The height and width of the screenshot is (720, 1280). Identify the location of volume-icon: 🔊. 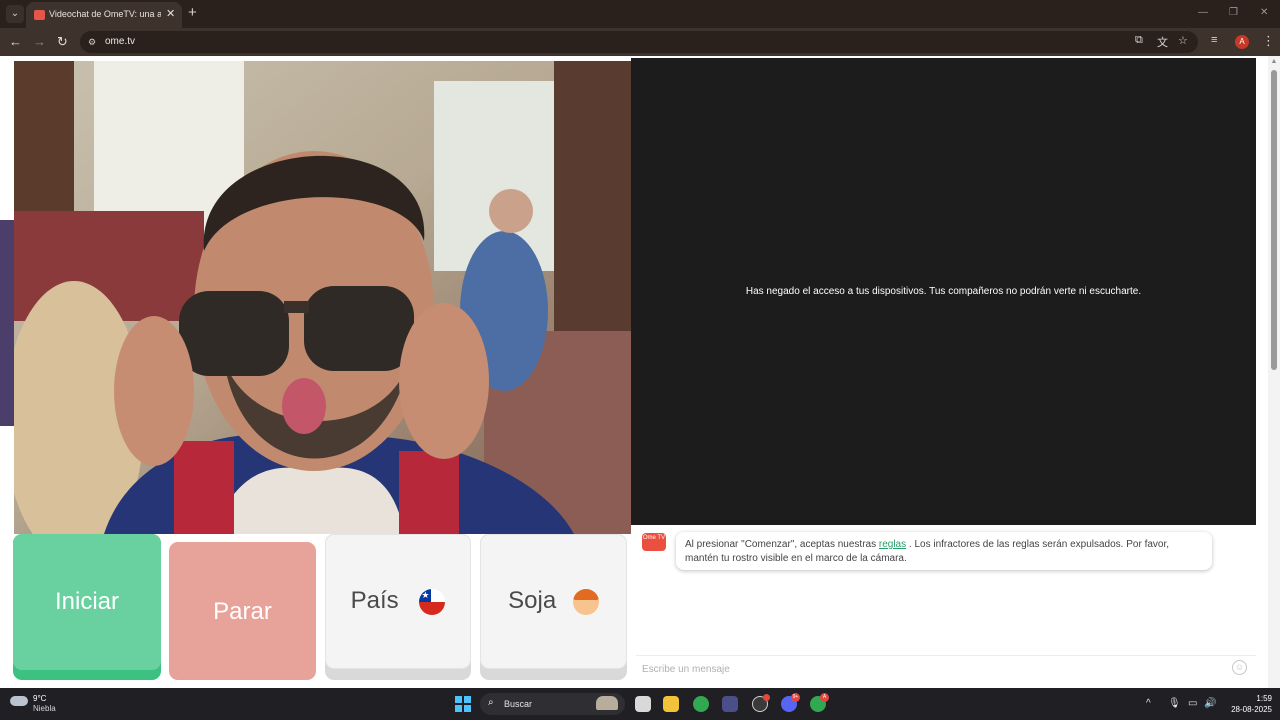
(1210, 703).